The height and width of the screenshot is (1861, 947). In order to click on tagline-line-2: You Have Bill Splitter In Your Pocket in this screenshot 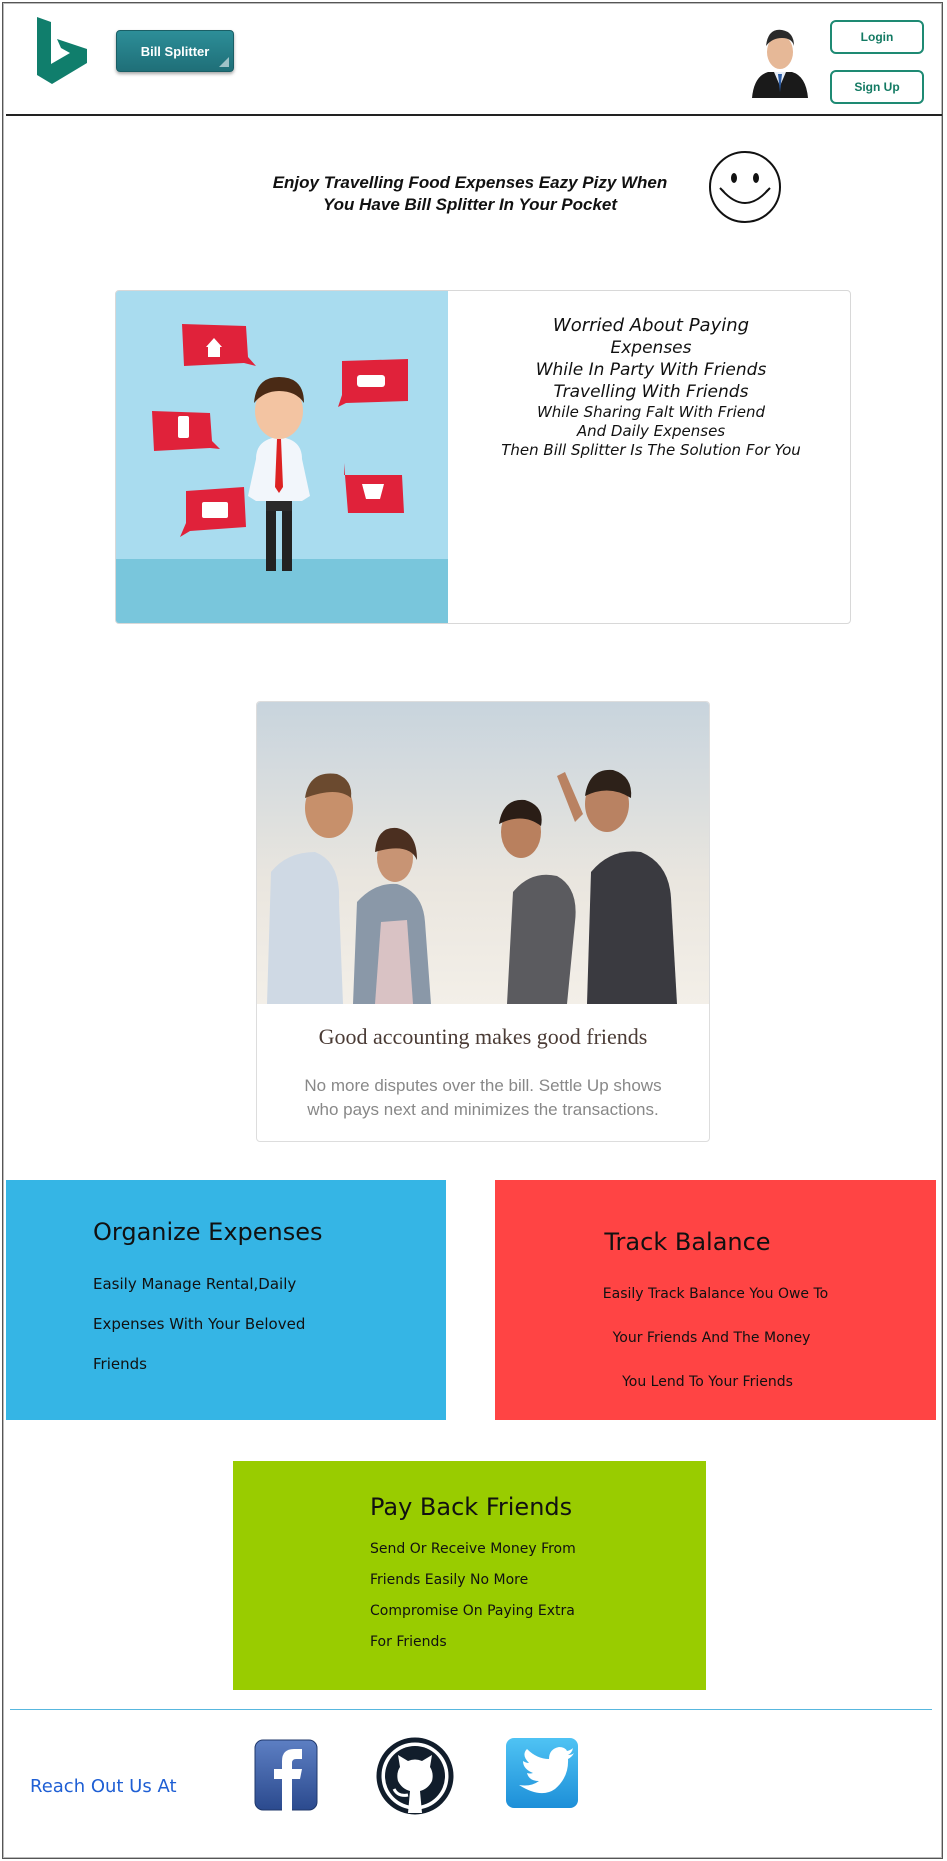, I will do `click(470, 204)`.